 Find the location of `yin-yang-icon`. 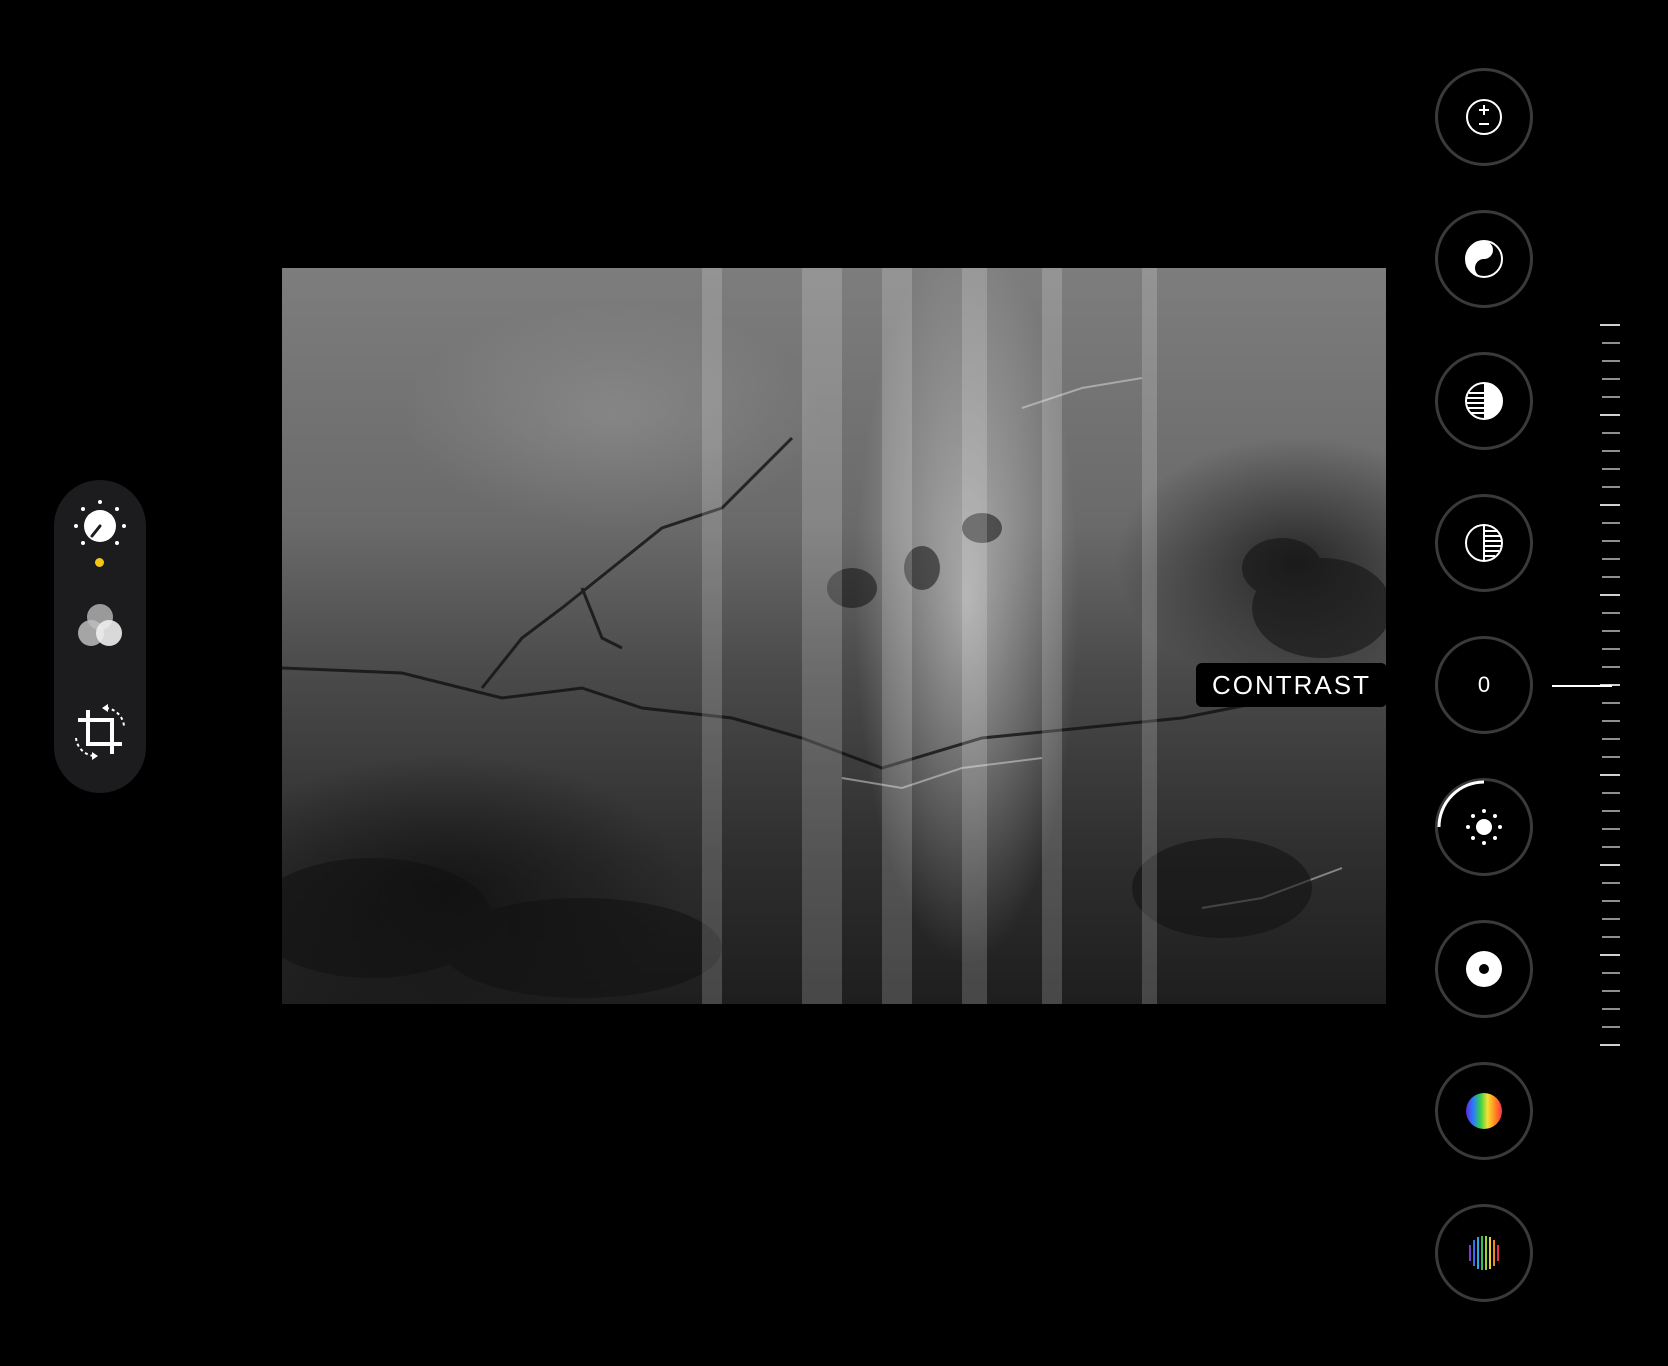

yin-yang-icon is located at coordinates (1484, 259).